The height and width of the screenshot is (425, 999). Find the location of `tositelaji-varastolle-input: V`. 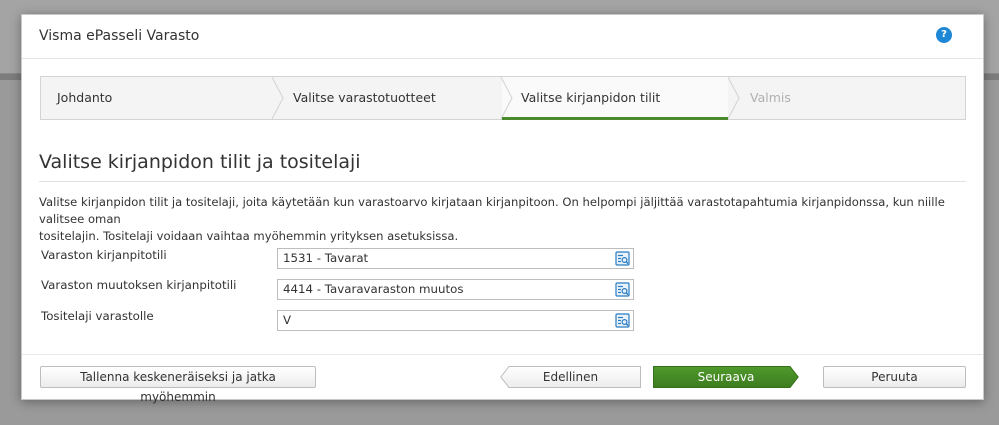

tositelaji-varastolle-input: V is located at coordinates (455, 320).